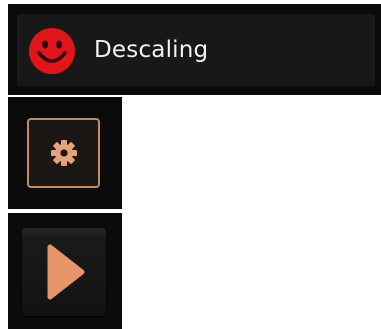 The width and height of the screenshot is (381, 329). Describe the element at coordinates (52, 51) in the screenshot. I see `red-smiley-face-icon` at that location.